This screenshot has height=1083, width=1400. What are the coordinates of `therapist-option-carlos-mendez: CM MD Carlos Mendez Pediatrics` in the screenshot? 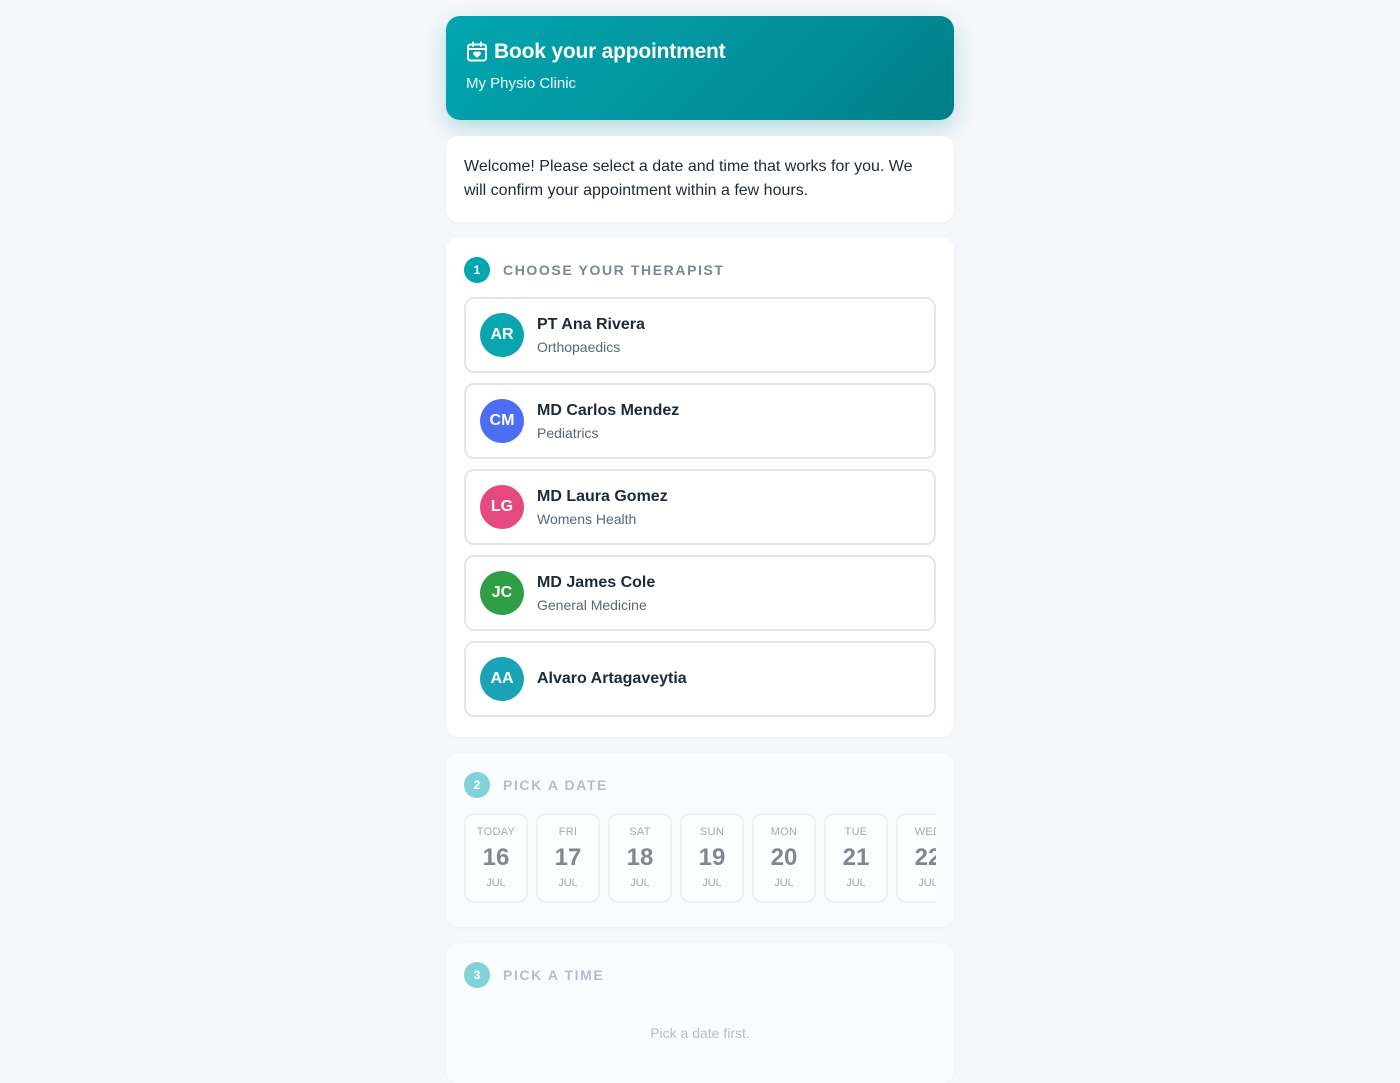 It's located at (700, 421).